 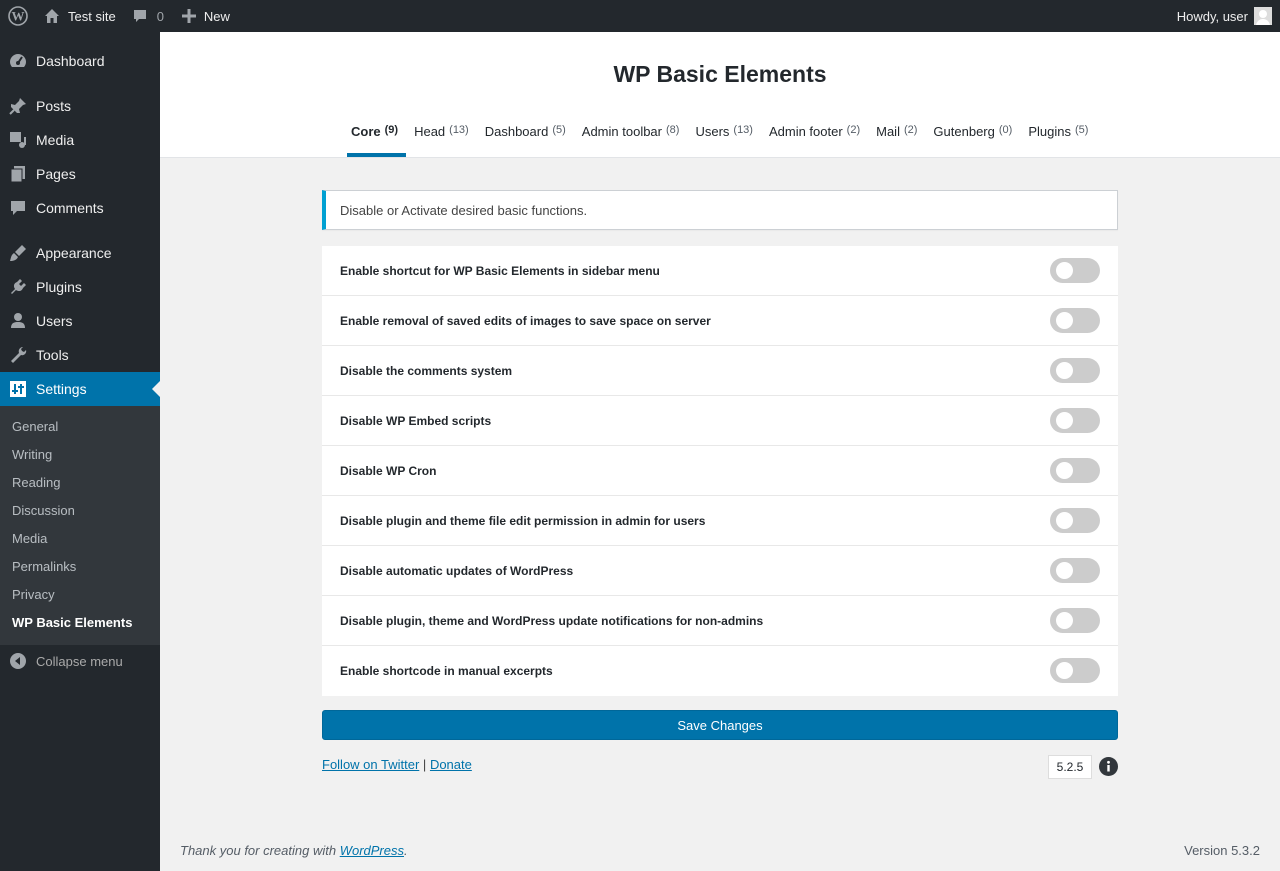 I want to click on new-content-link: New, so click(x=206, y=16).